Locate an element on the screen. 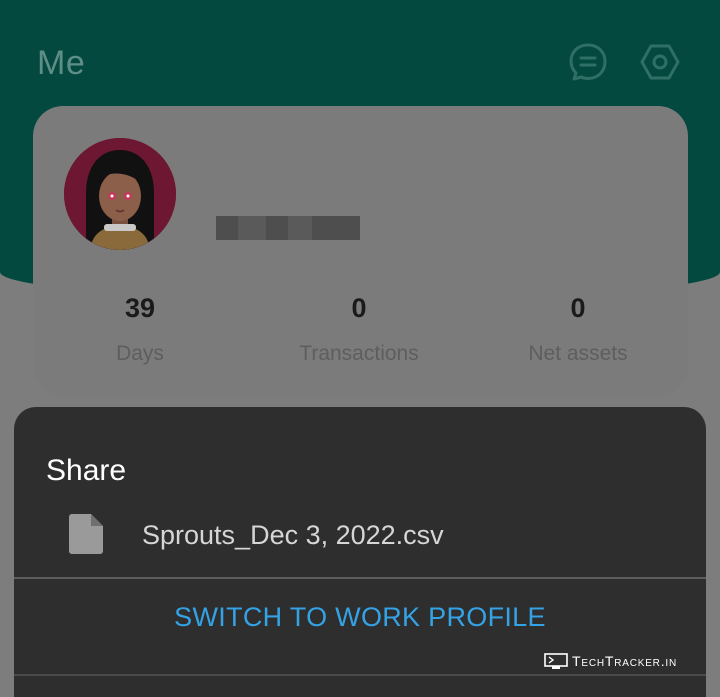  stat-net-assets: 0 Net assets is located at coordinates (578, 328).